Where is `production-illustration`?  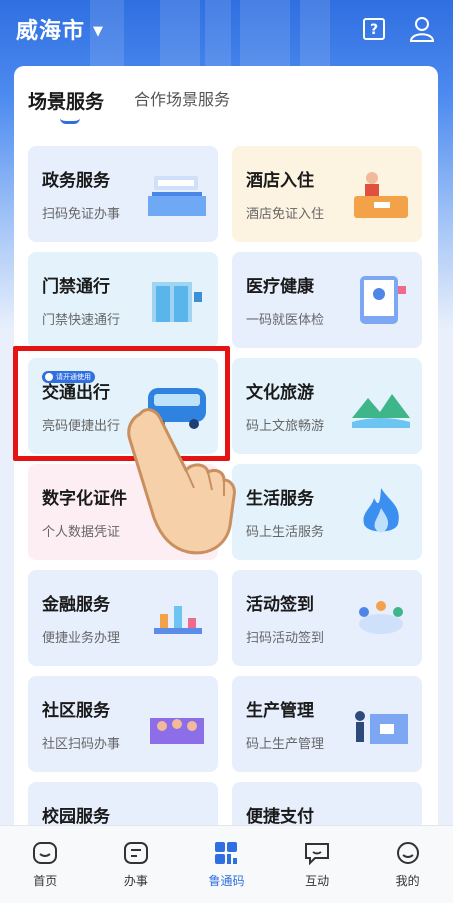
production-illustration is located at coordinates (381, 727).